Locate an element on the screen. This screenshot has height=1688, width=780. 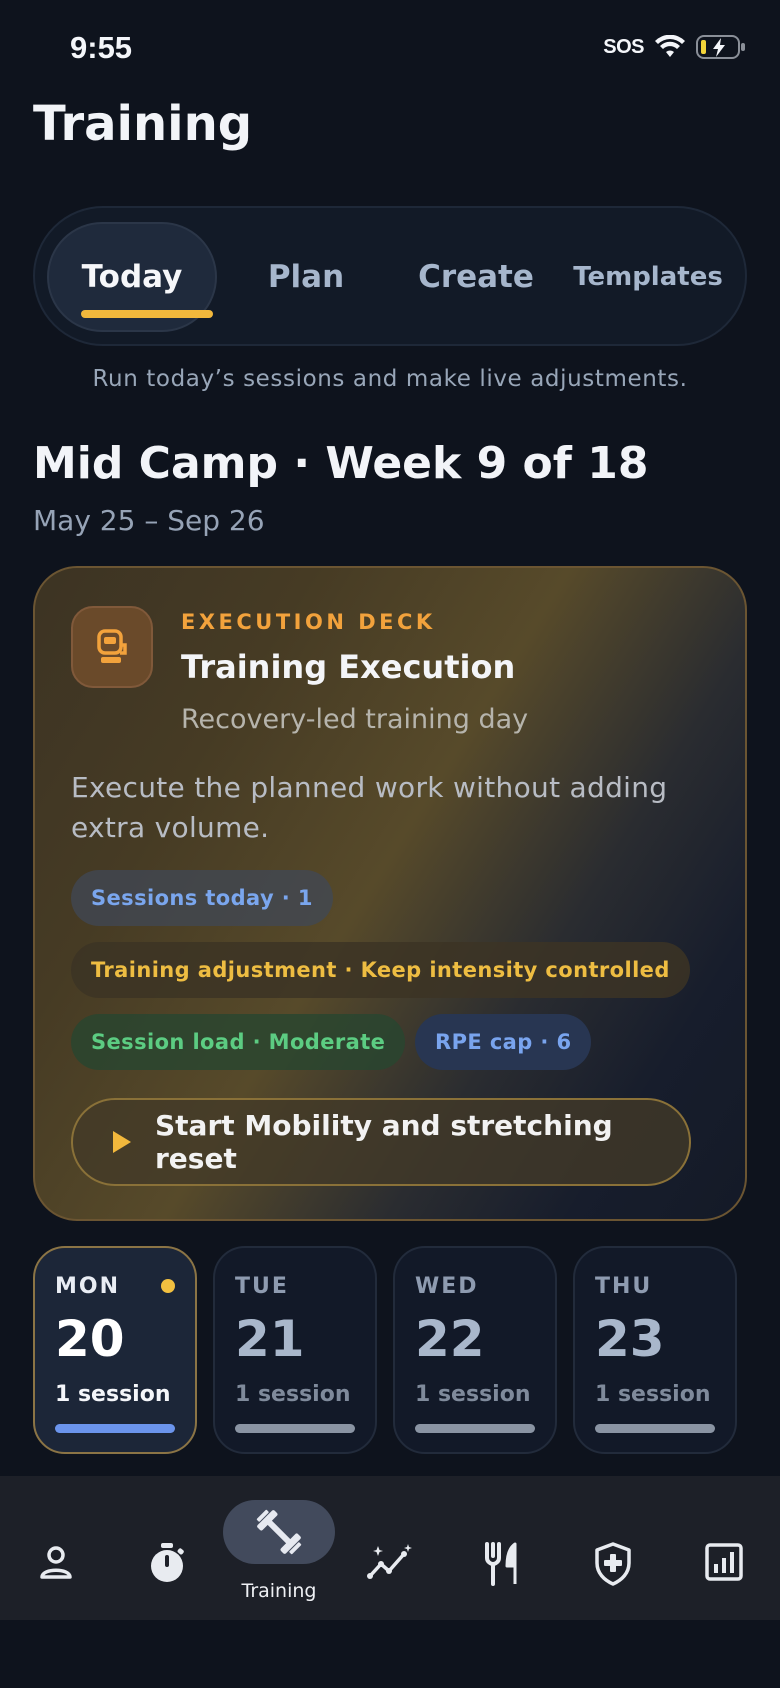
start-session-button: Start Mobility and stretching reset is located at coordinates (381, 1142).